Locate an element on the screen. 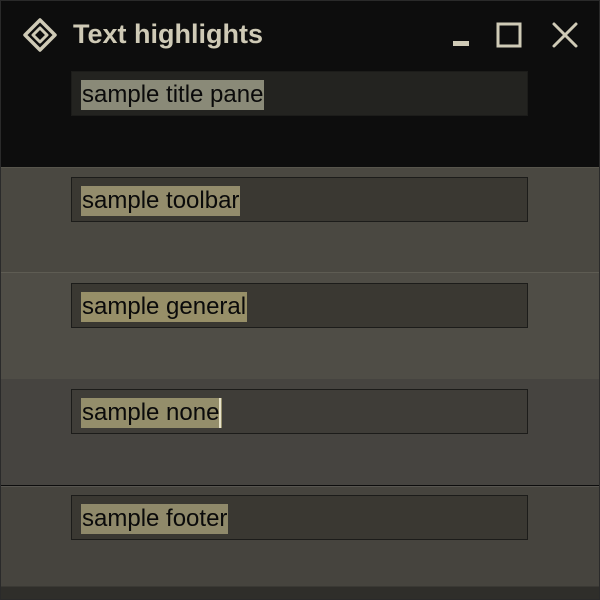 This screenshot has width=600, height=600. entry-text: sample general is located at coordinates (164, 307).